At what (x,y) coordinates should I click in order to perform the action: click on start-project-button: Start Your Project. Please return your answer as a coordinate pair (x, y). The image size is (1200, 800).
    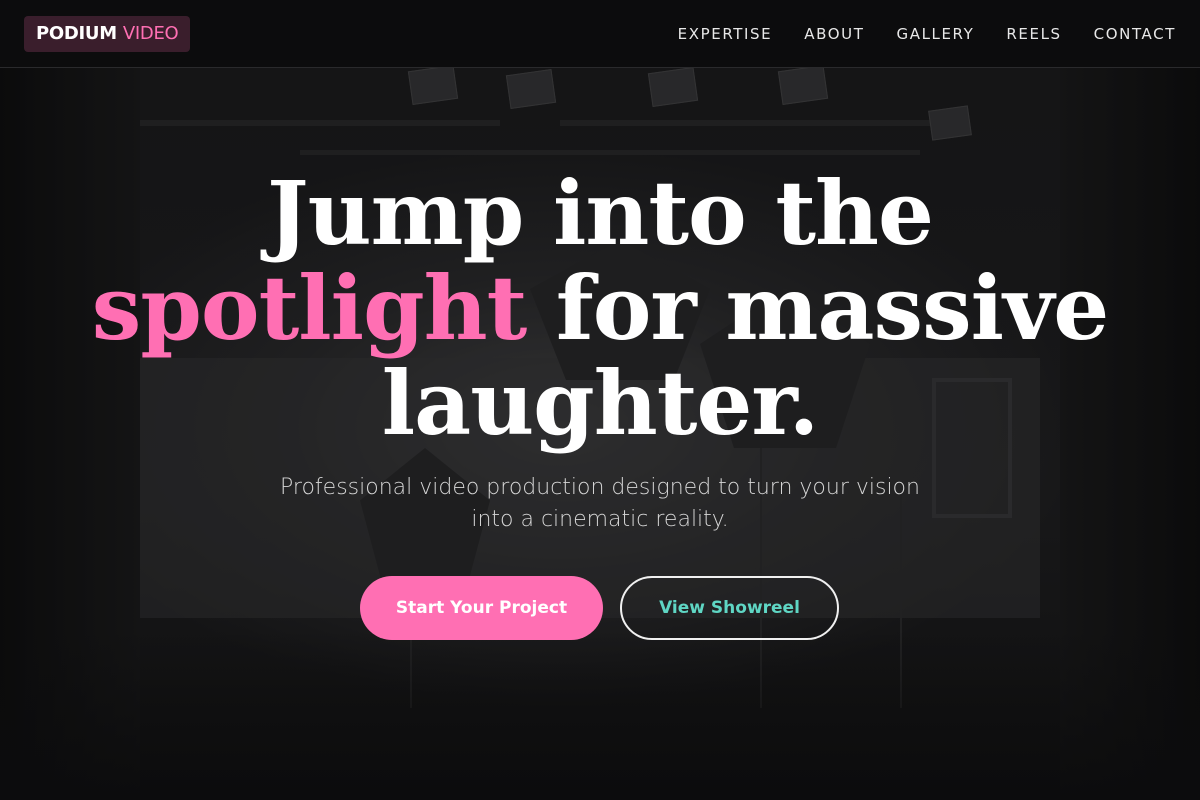
    Looking at the image, I should click on (481, 608).